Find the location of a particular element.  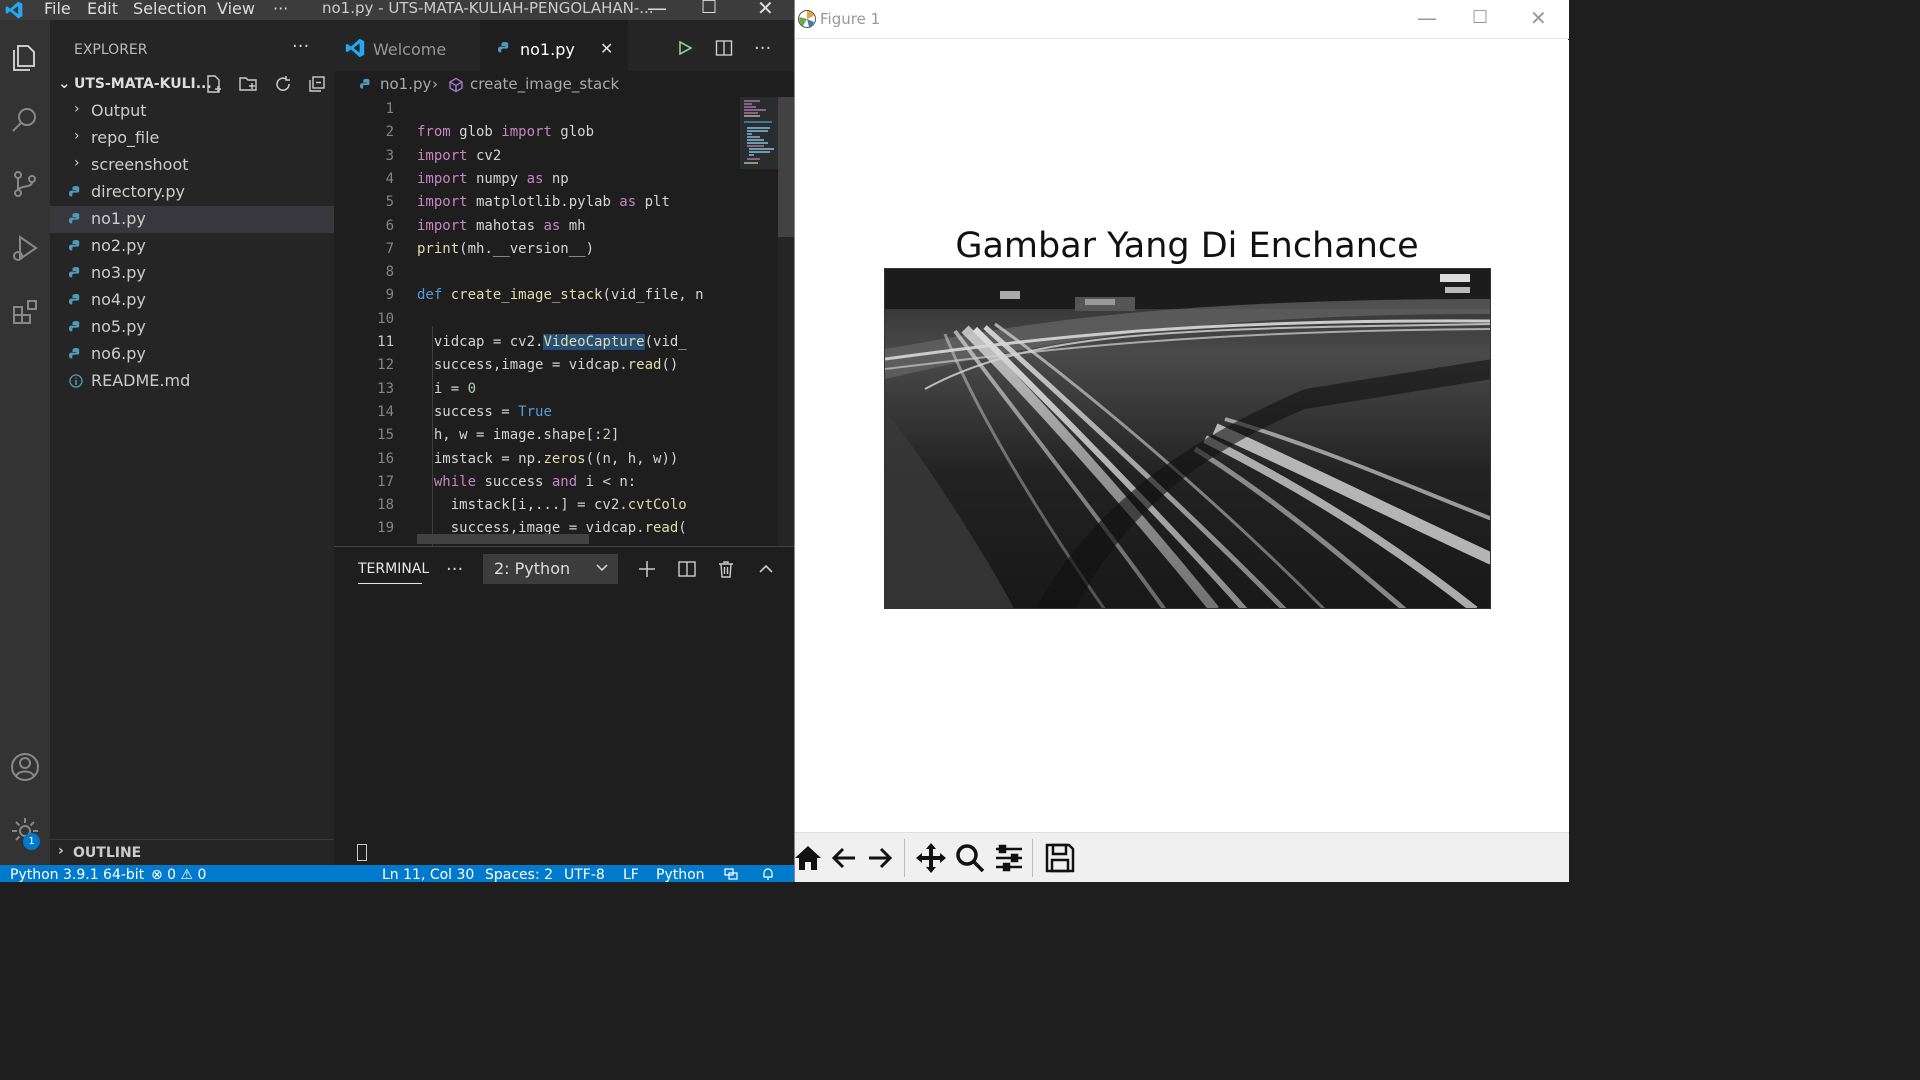

tree-item: no4.py is located at coordinates (192, 300).